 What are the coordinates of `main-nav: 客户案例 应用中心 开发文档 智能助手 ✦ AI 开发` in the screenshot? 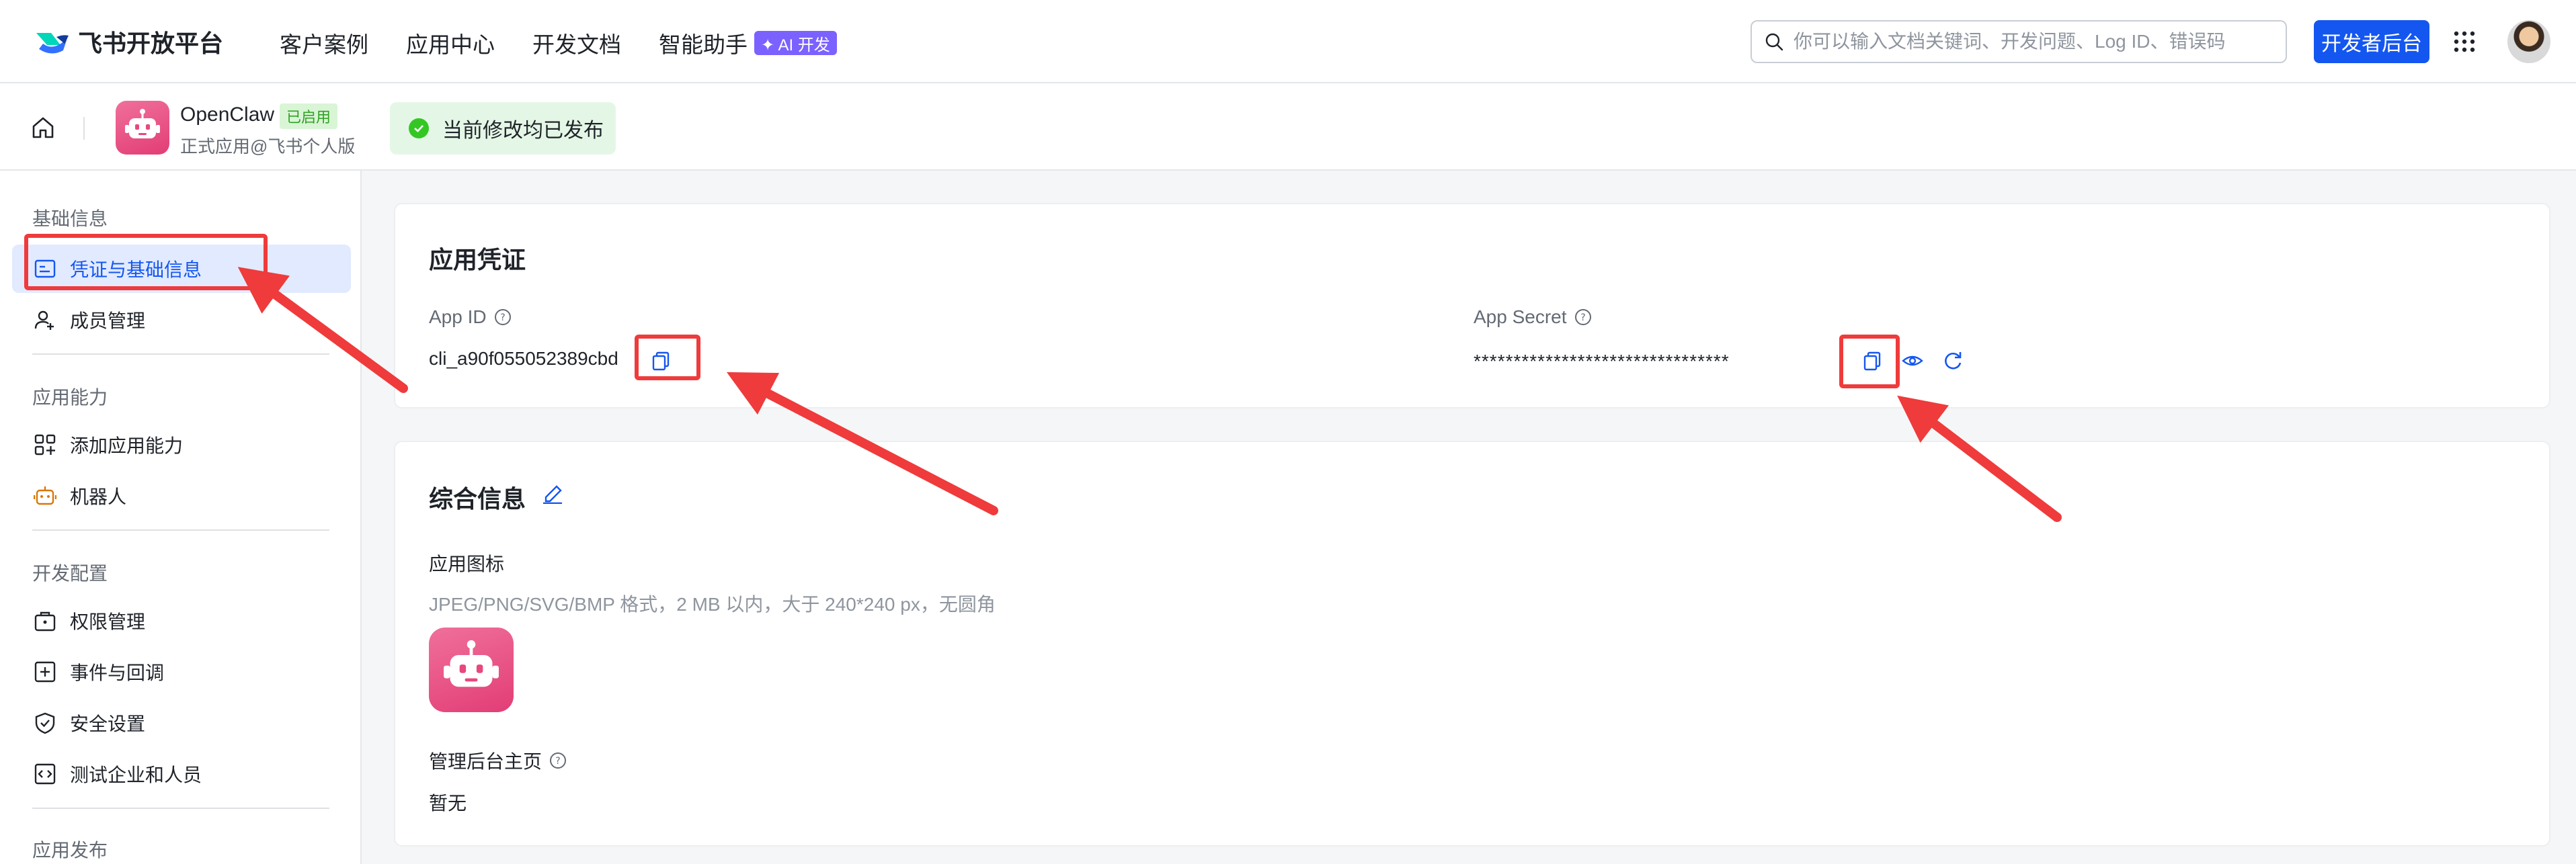 It's located at (558, 43).